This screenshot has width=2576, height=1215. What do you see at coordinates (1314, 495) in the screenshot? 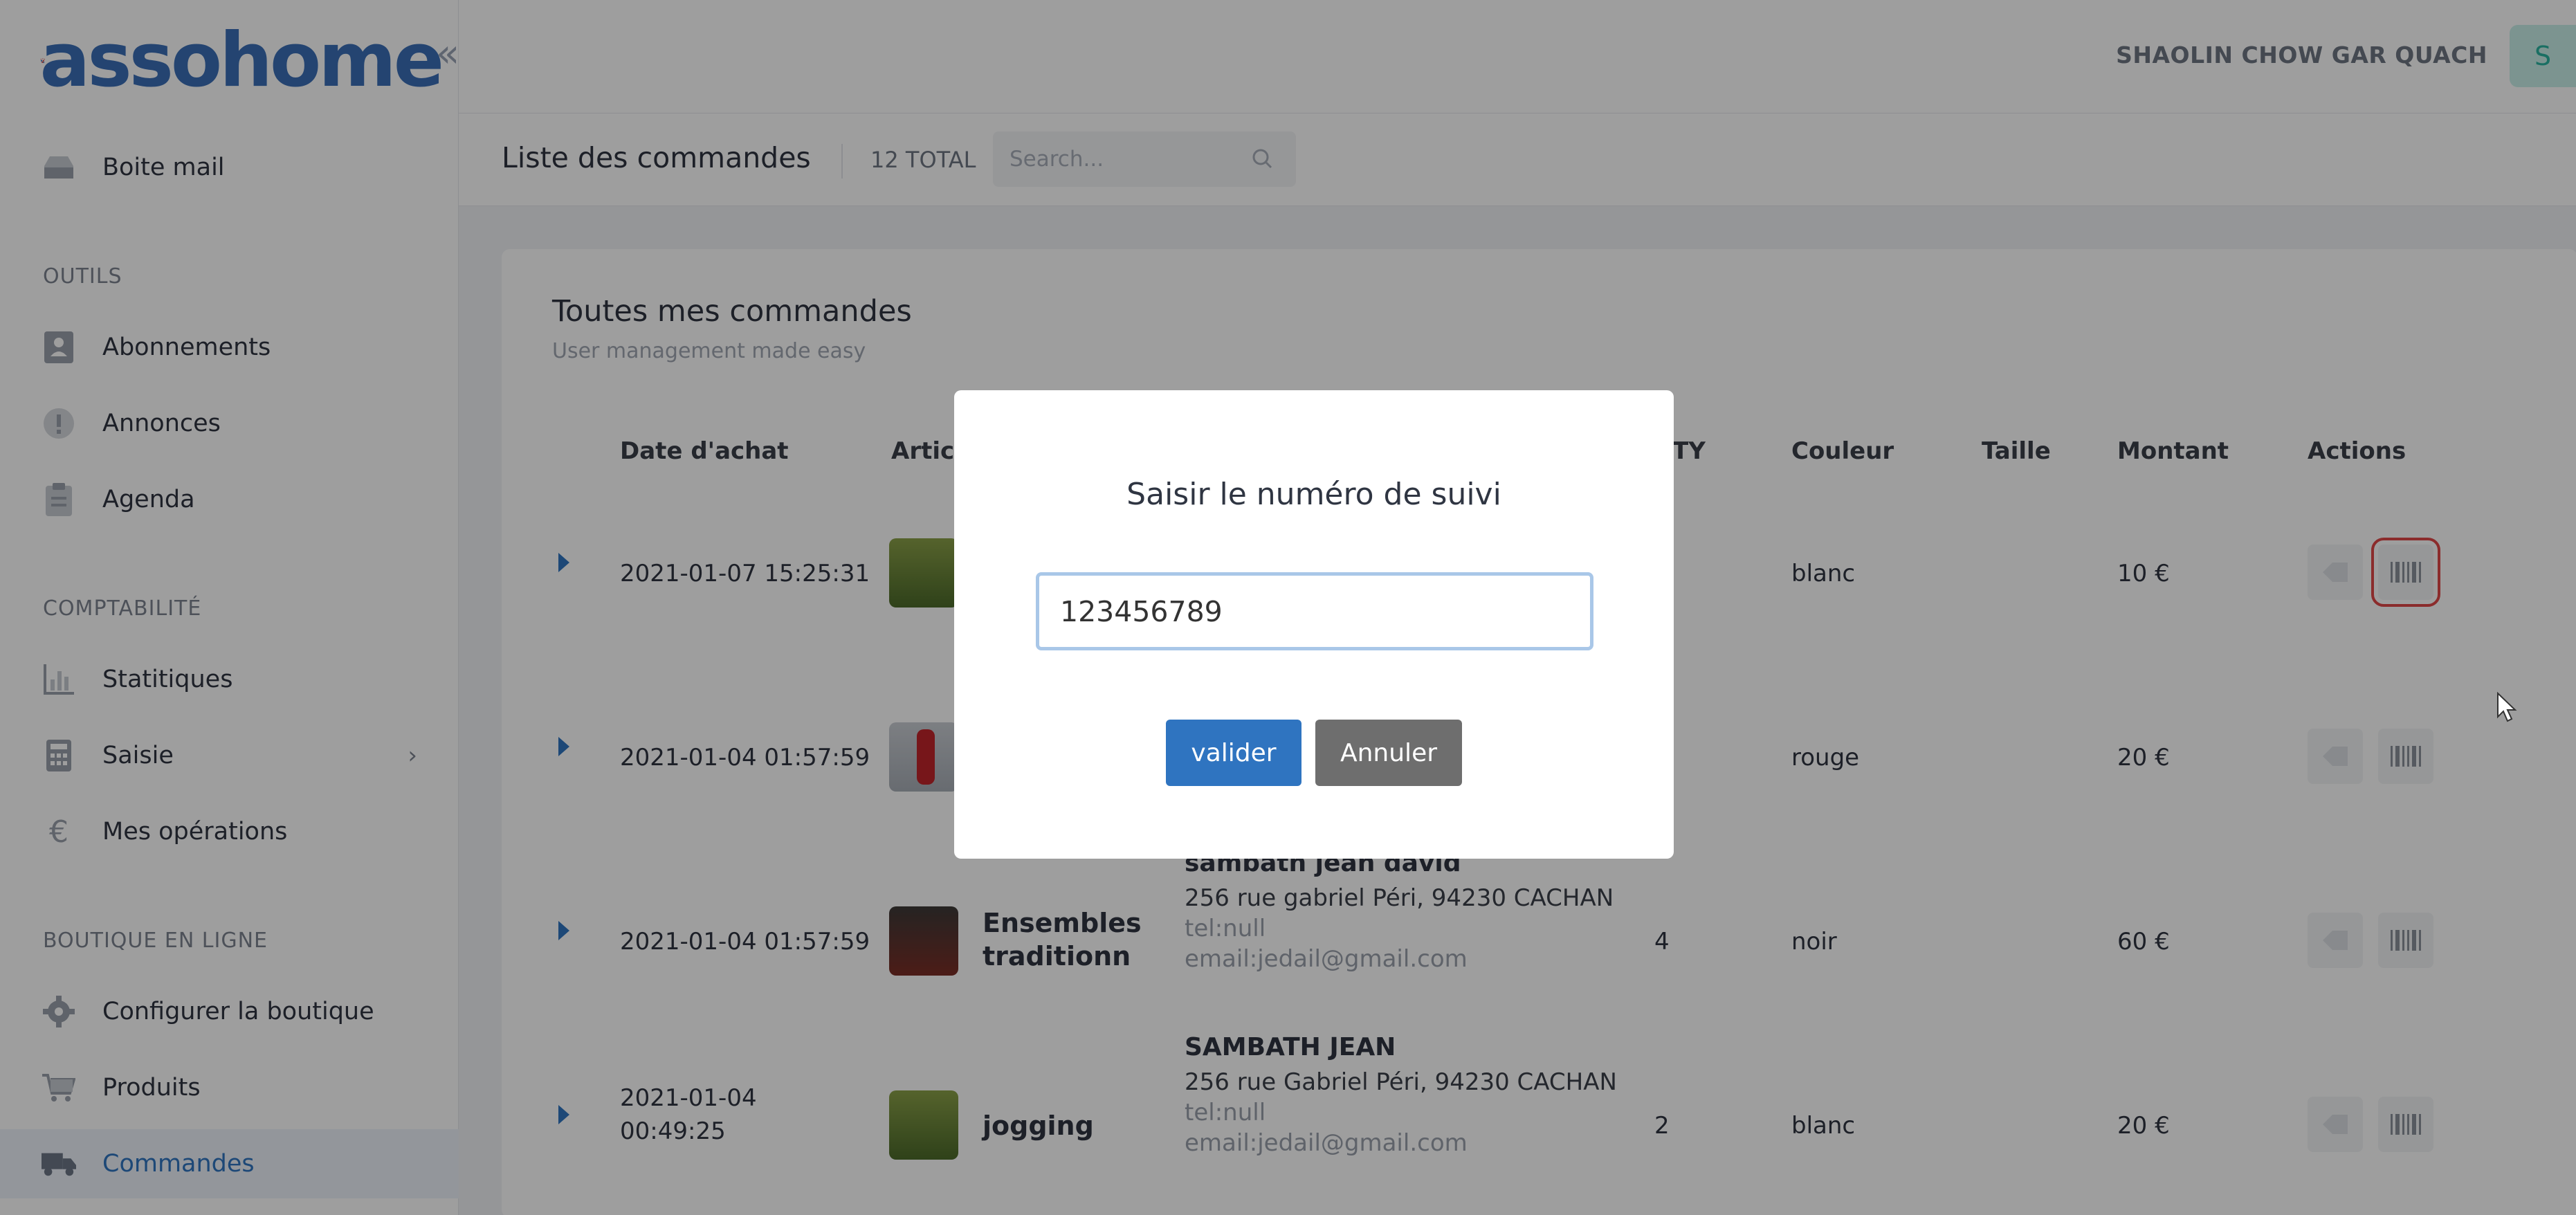
I see `dialog-title: Saisir le numéro de suivi` at bounding box center [1314, 495].